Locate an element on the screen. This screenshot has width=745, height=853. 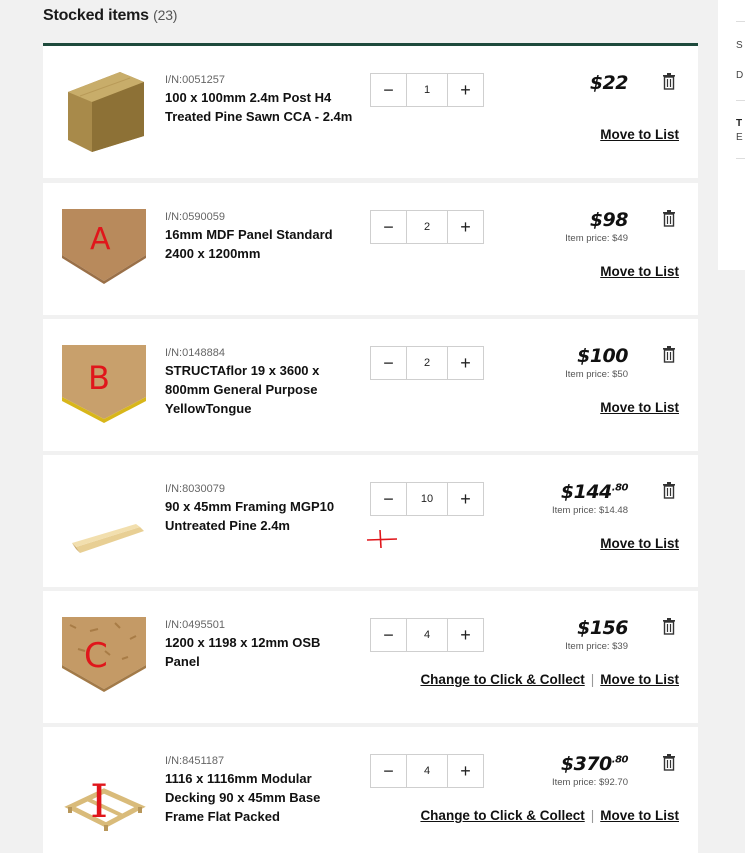
item-sku: I/N:0495501 is located at coordinates (195, 625).